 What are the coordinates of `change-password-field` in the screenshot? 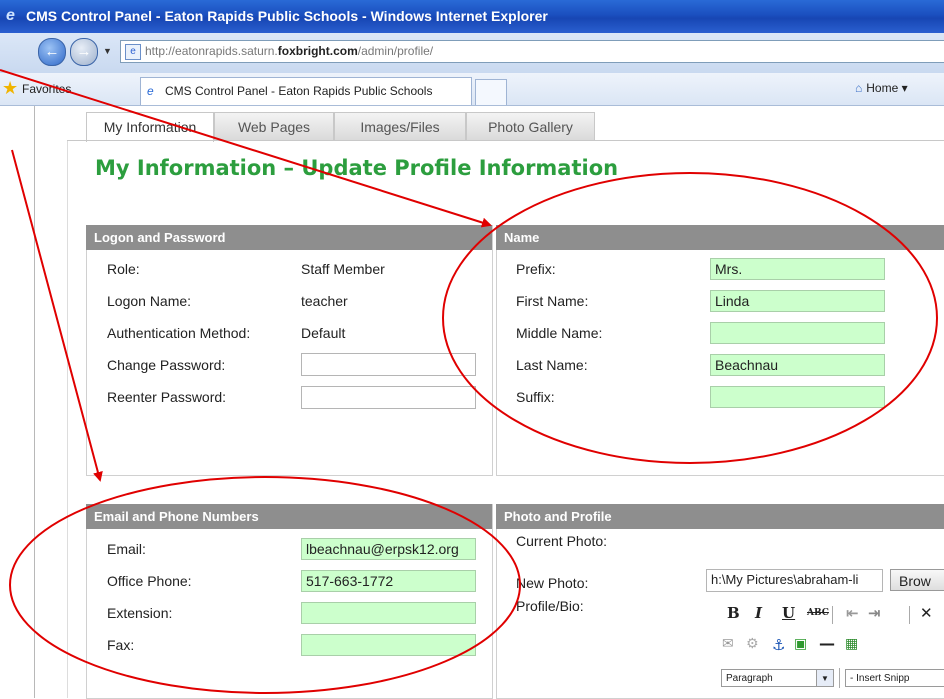 It's located at (388, 364).